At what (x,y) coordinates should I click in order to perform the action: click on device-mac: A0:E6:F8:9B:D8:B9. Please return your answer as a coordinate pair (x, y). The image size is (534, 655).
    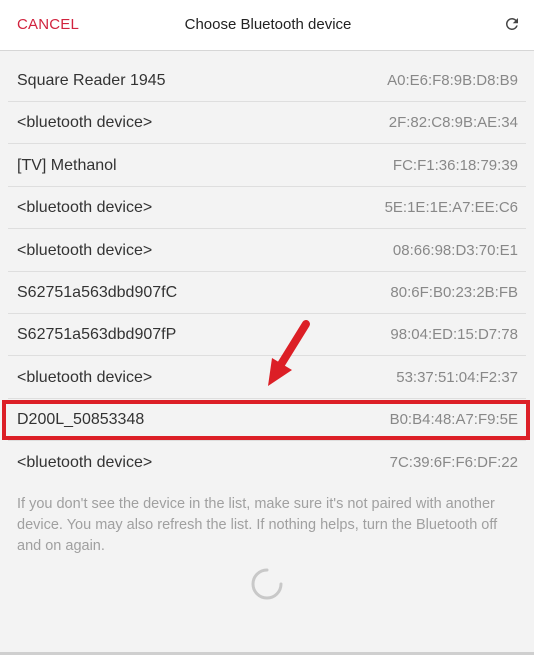
    Looking at the image, I should click on (452, 80).